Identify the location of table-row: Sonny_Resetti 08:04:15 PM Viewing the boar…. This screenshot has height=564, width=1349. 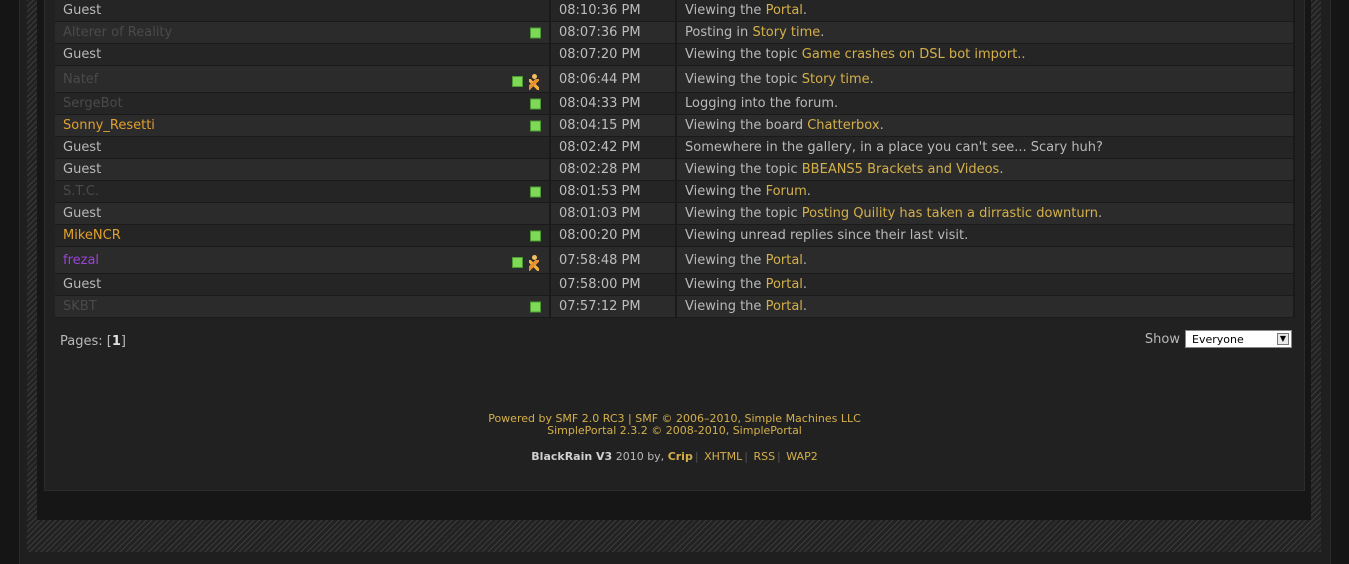
(675, 126).